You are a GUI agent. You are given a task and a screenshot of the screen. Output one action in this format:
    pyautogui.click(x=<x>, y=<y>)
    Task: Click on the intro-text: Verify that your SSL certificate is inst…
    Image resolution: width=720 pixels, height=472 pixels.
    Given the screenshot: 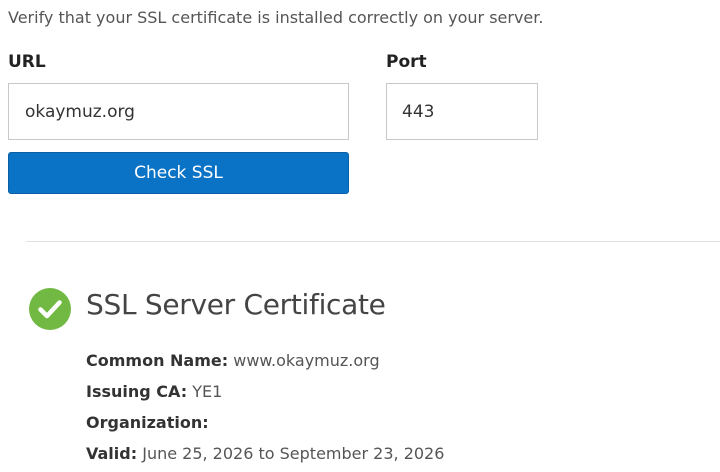 What is the action you would take?
    pyautogui.click(x=276, y=17)
    